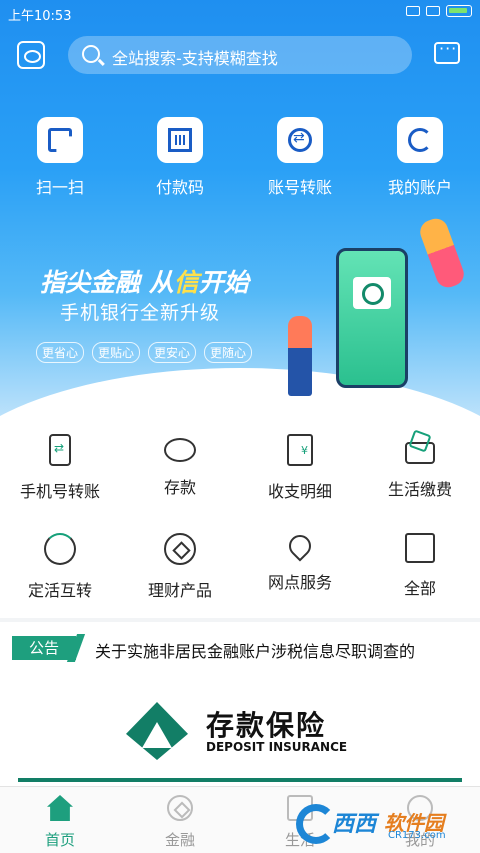 This screenshot has height=853, width=480. I want to click on menu-item-label: 生活缴费, so click(419, 489).